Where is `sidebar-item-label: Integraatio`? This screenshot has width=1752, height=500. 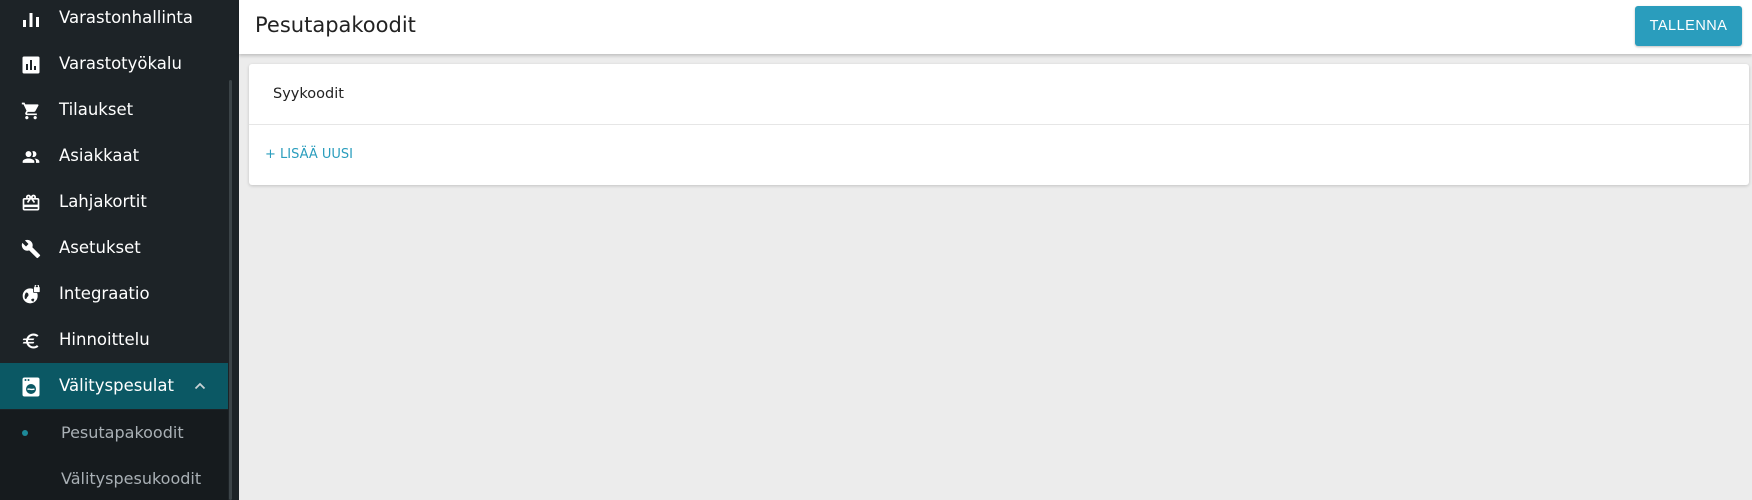
sidebar-item-label: Integraatio is located at coordinates (104, 293).